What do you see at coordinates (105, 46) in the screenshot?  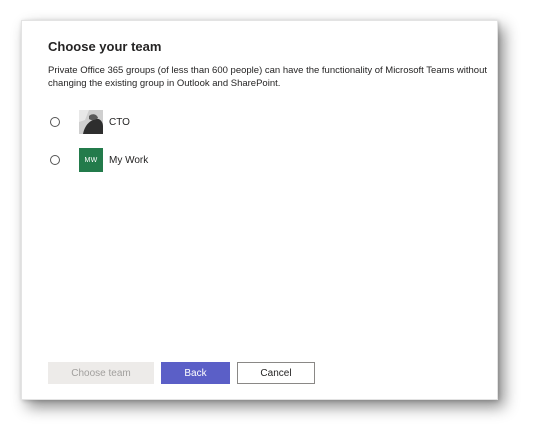 I see `dialog-title: Choose your team` at bounding box center [105, 46].